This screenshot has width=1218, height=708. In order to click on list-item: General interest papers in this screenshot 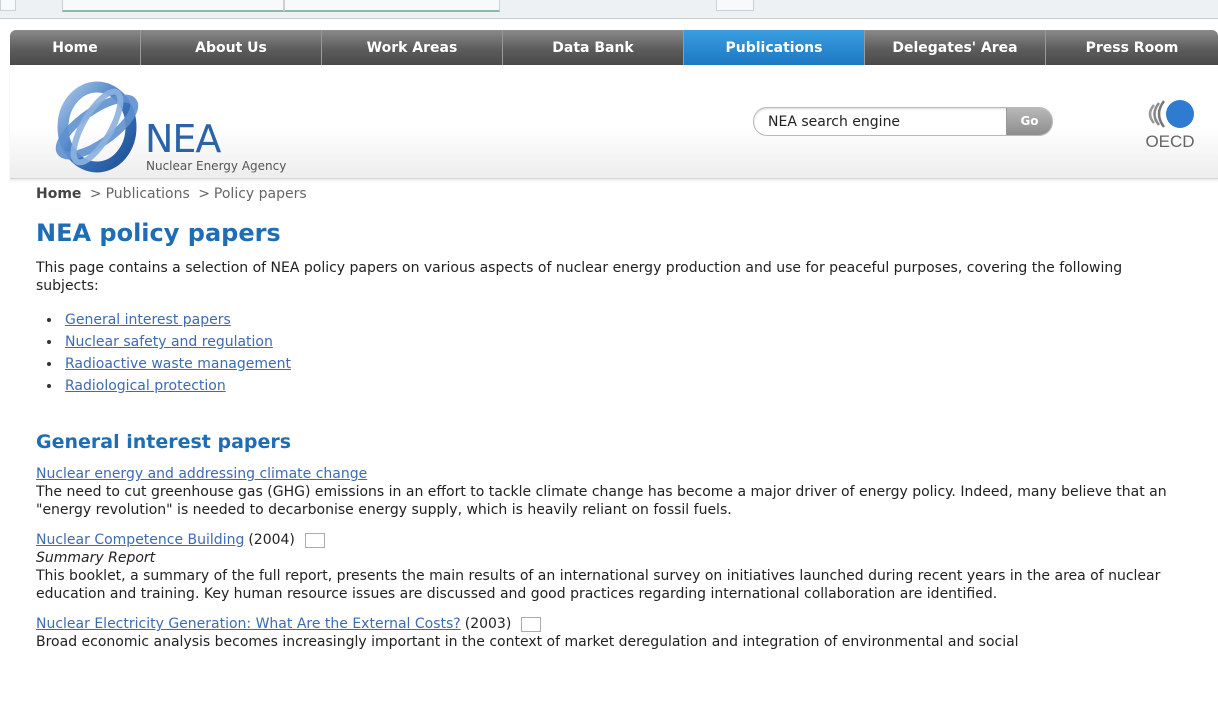, I will do `click(626, 320)`.